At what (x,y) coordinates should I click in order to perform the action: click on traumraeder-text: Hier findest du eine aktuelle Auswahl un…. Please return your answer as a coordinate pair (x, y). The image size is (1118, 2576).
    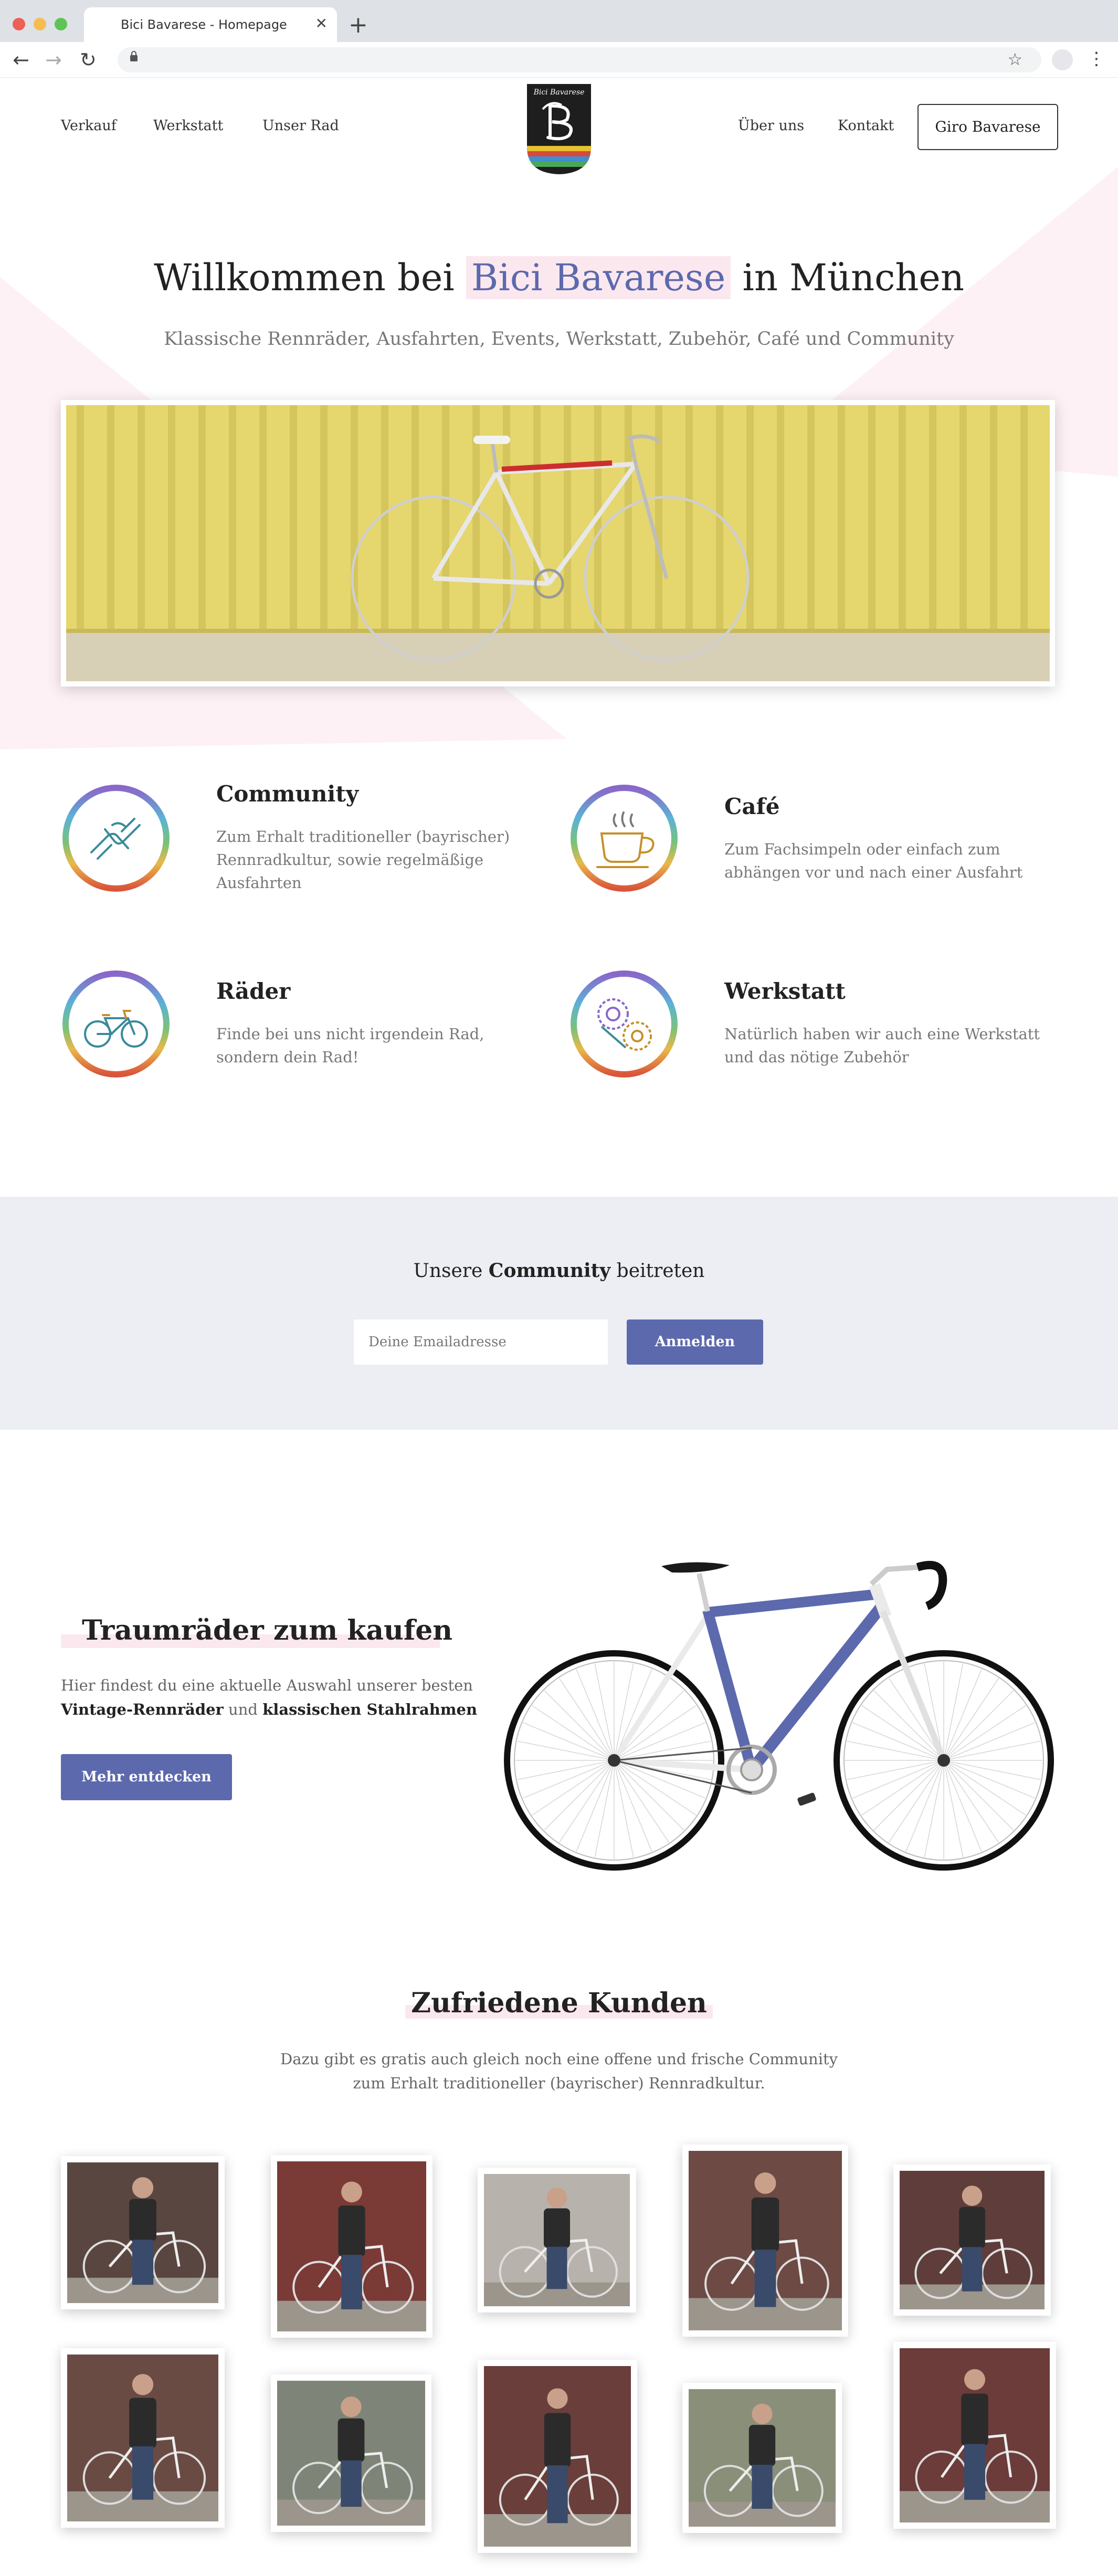
    Looking at the image, I should click on (271, 1697).